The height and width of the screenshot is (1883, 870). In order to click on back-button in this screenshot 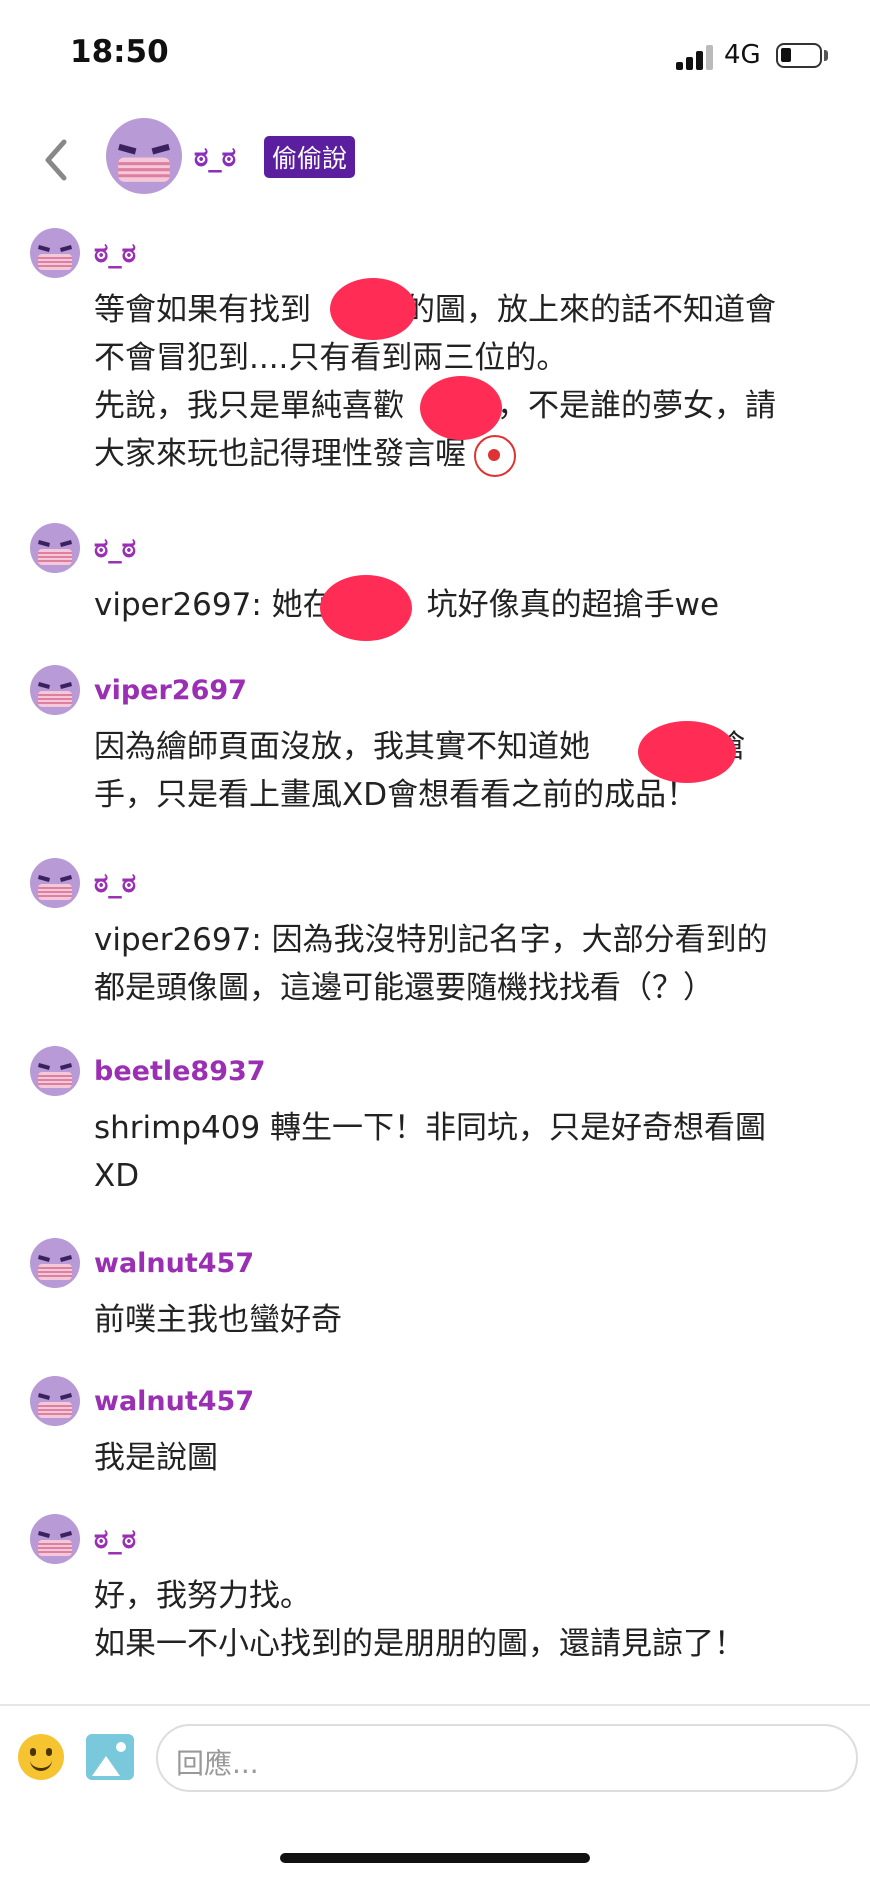, I will do `click(56, 160)`.